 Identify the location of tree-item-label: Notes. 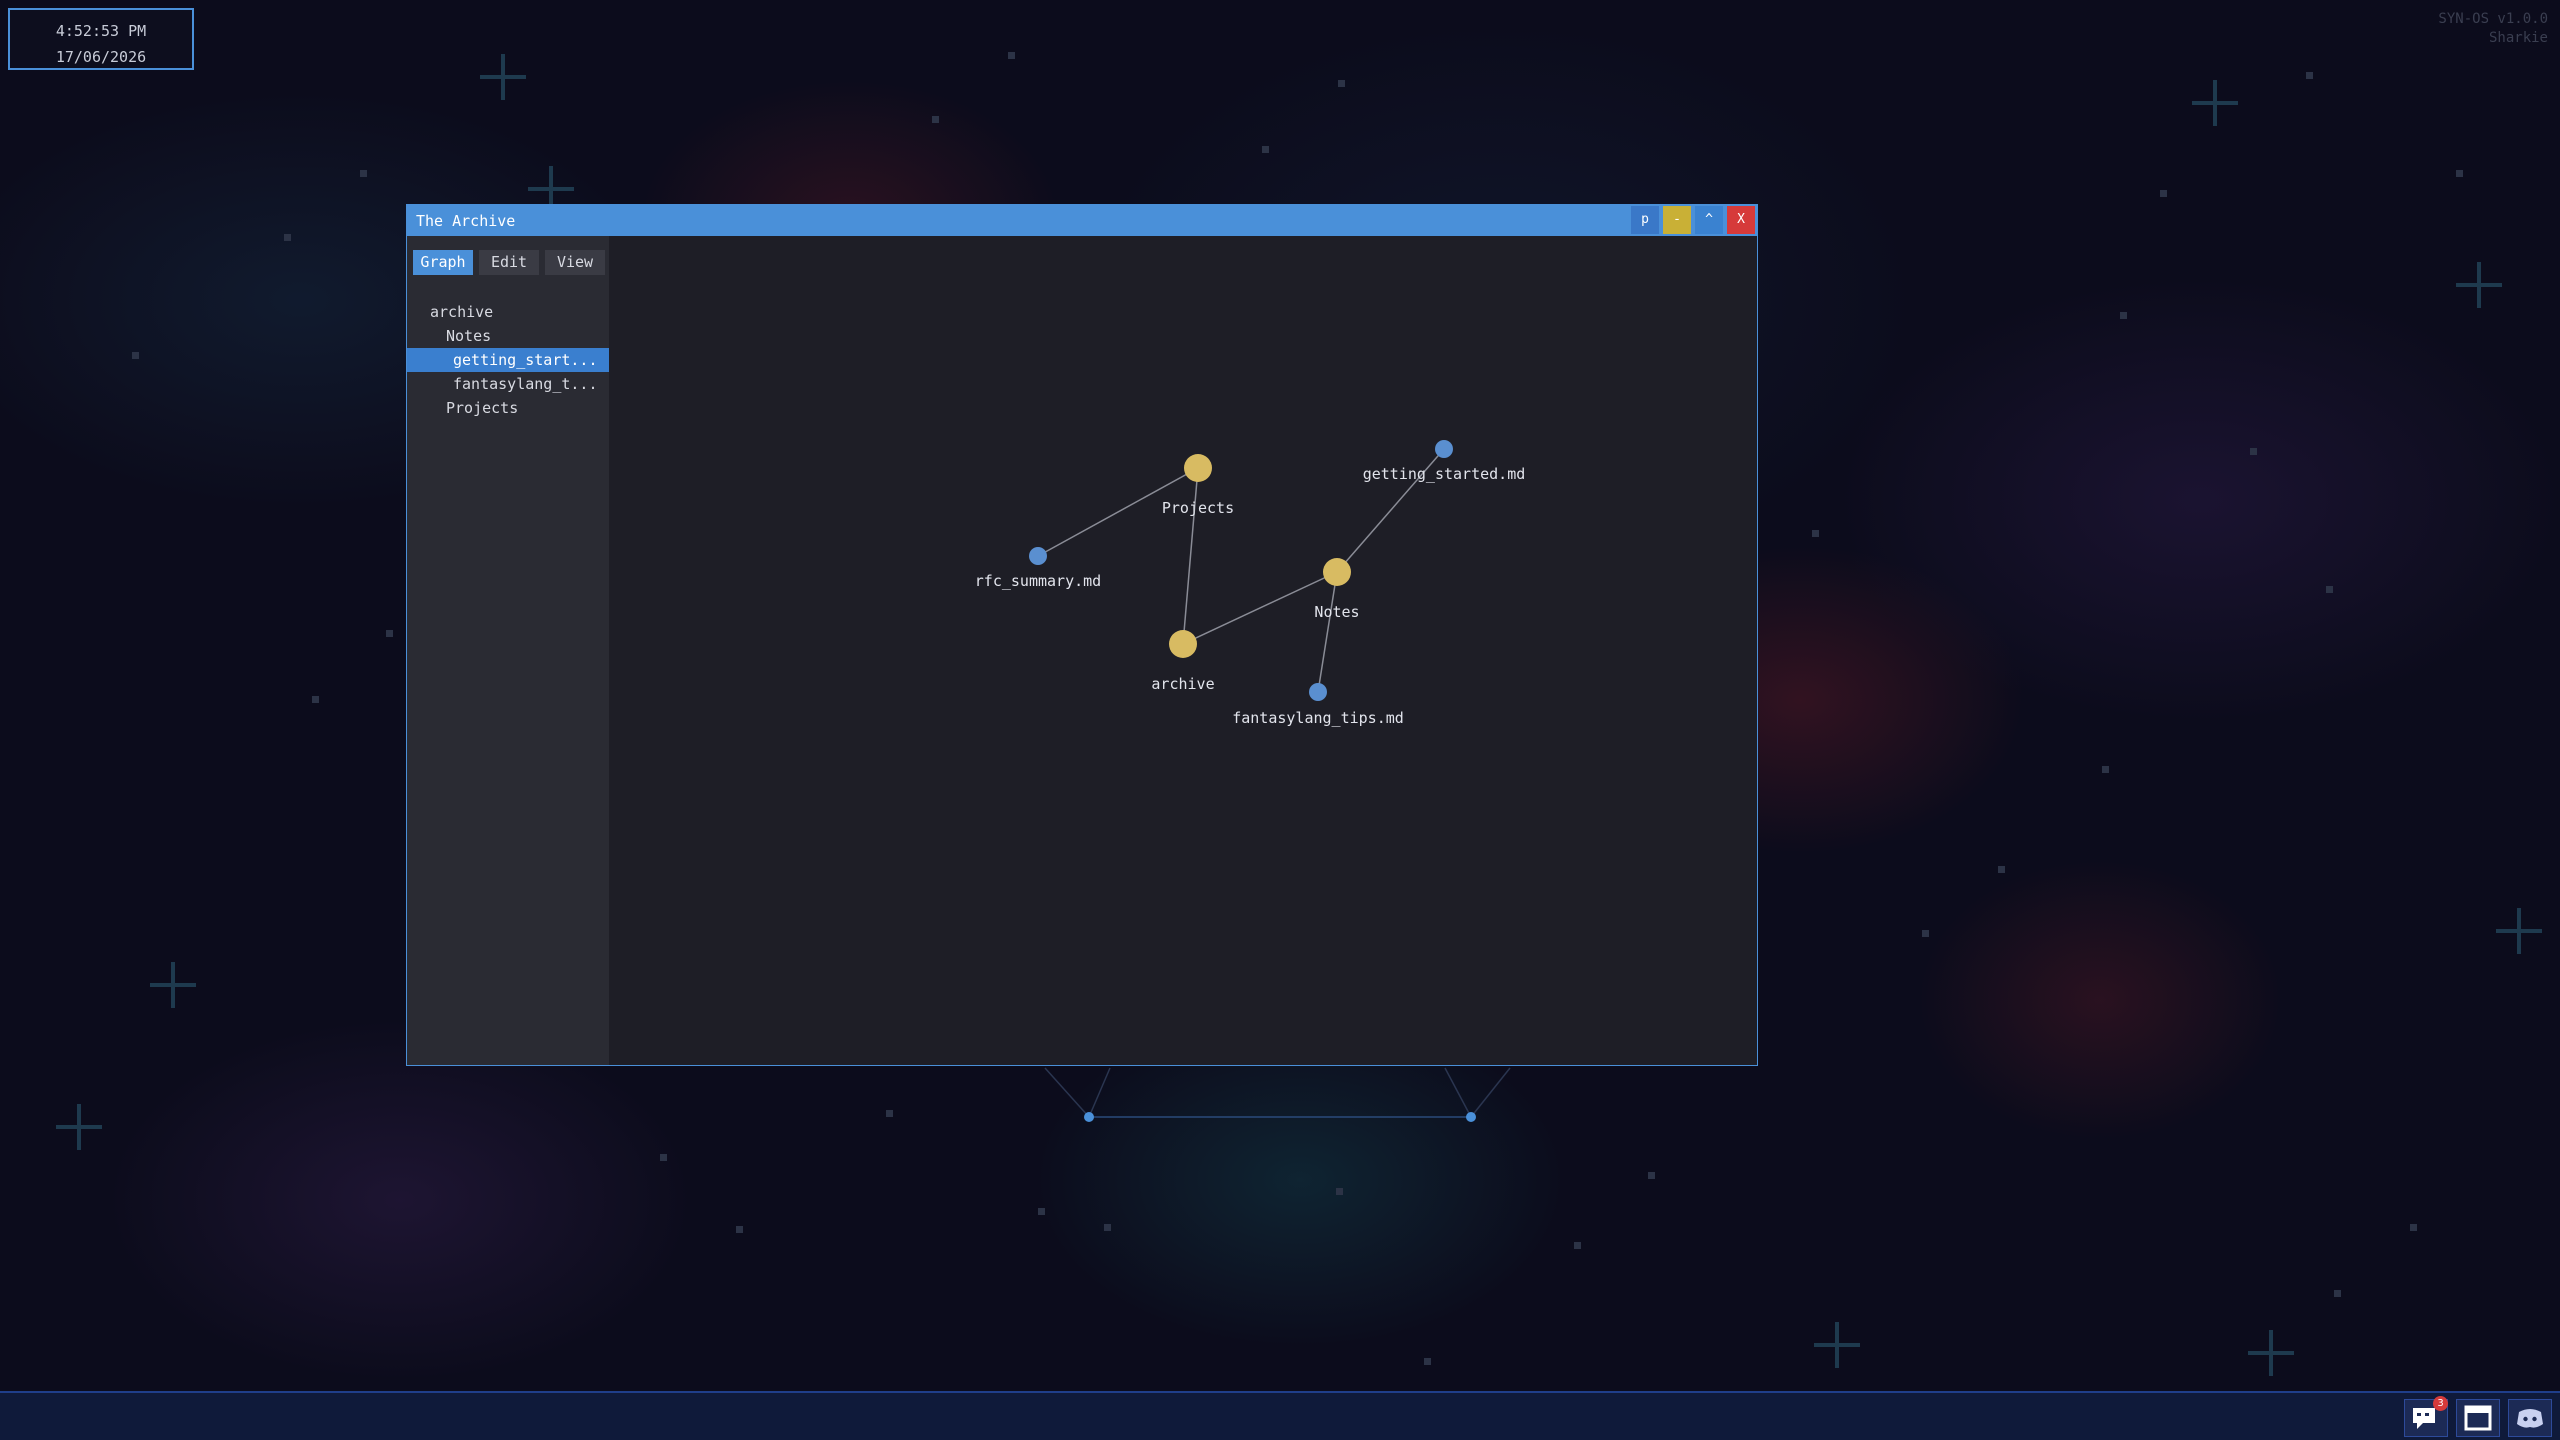
(469, 336).